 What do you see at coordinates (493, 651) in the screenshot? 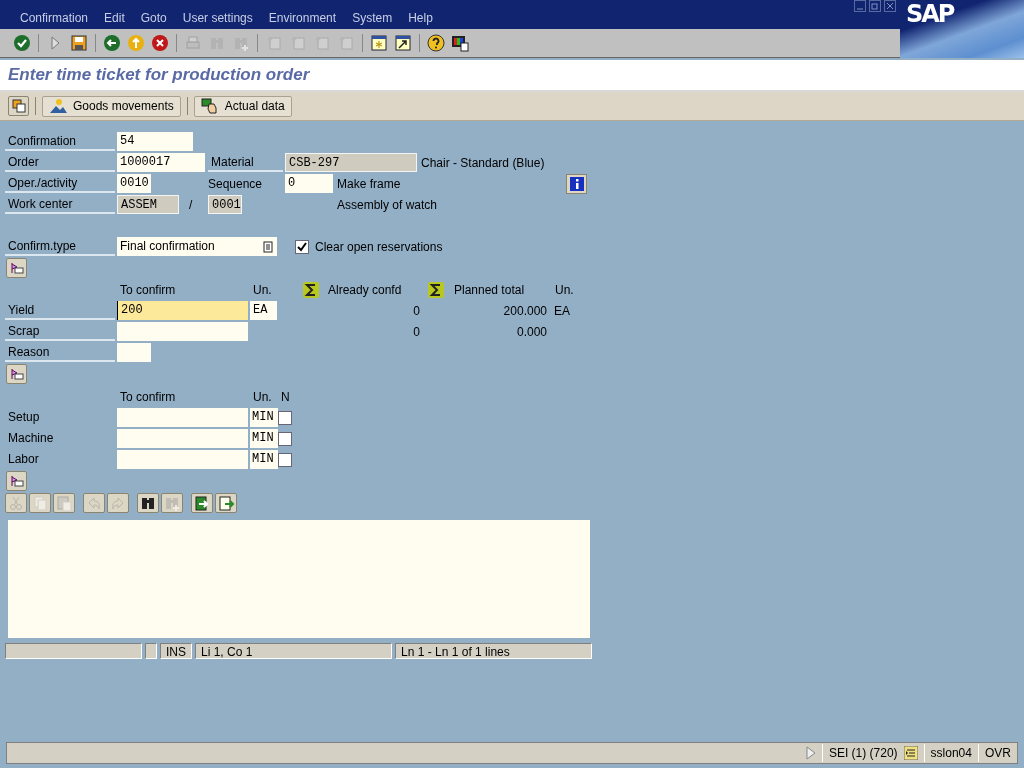
I see `line-count: Ln 1 - Ln 1 of 1 lines` at bounding box center [493, 651].